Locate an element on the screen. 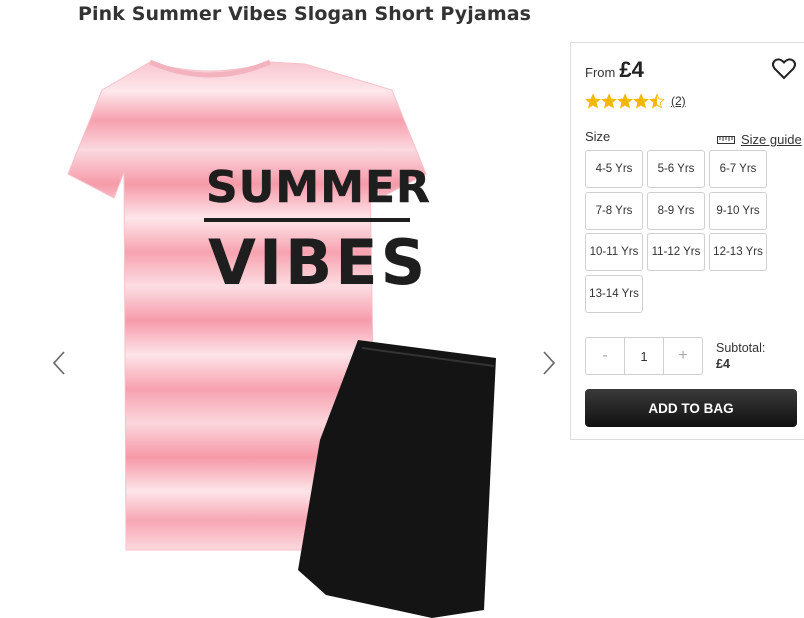 This screenshot has width=804, height=618. rating: (2) is located at coordinates (635, 101).